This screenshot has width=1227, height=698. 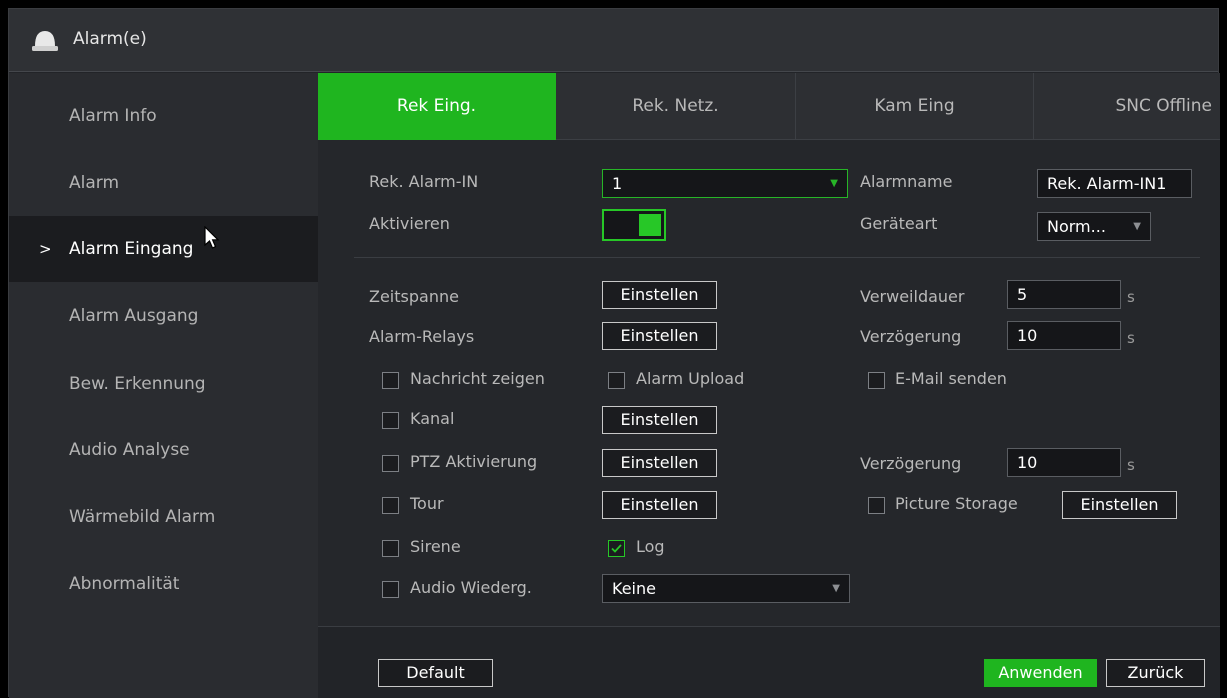 What do you see at coordinates (659, 463) in the screenshot?
I see `ptz-settings-button: Einstellen` at bounding box center [659, 463].